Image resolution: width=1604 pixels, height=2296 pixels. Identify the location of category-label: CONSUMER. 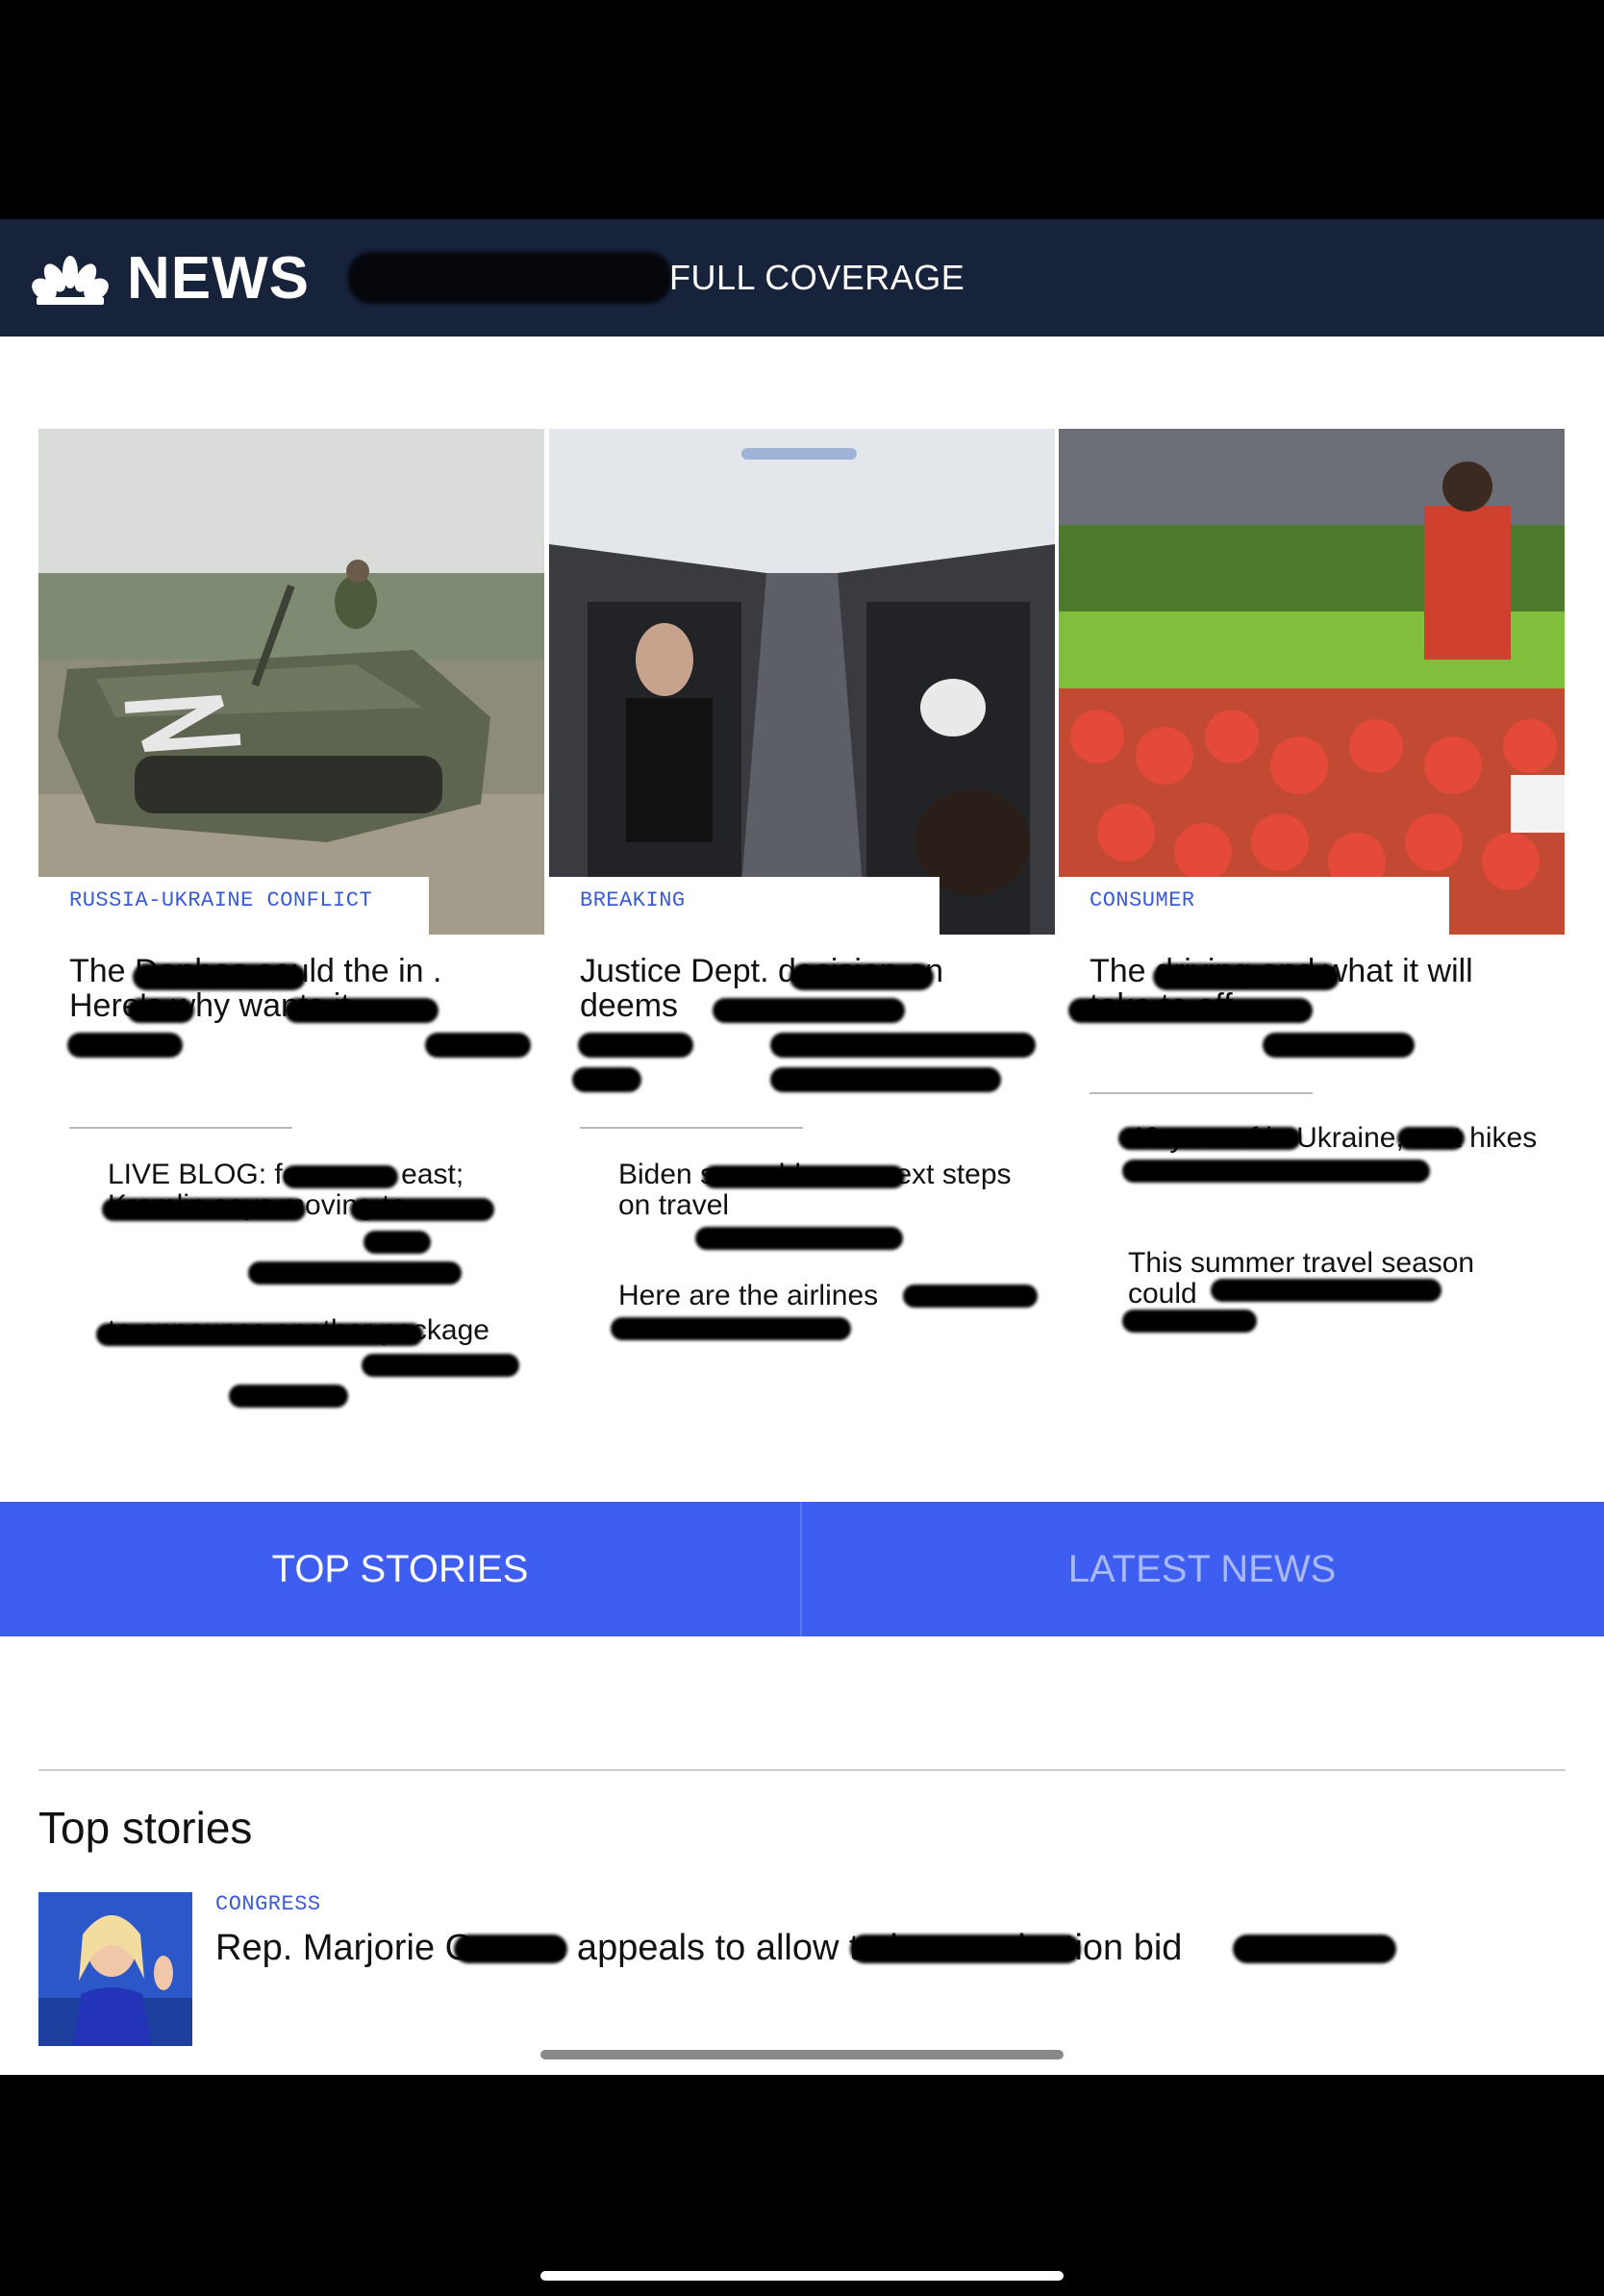
(1142, 900).